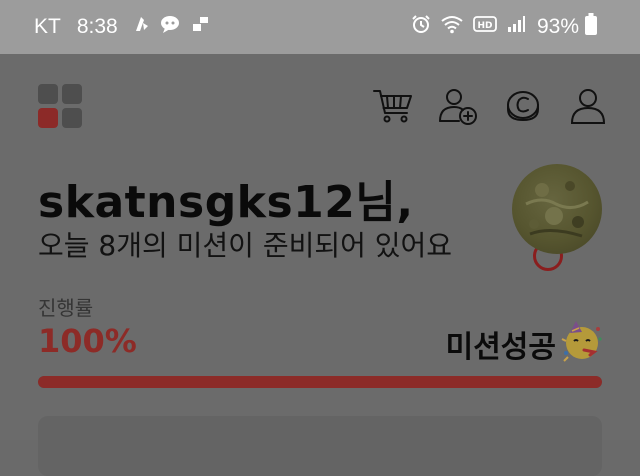 The image size is (640, 476). I want to click on notification-icon, so click(142, 27).